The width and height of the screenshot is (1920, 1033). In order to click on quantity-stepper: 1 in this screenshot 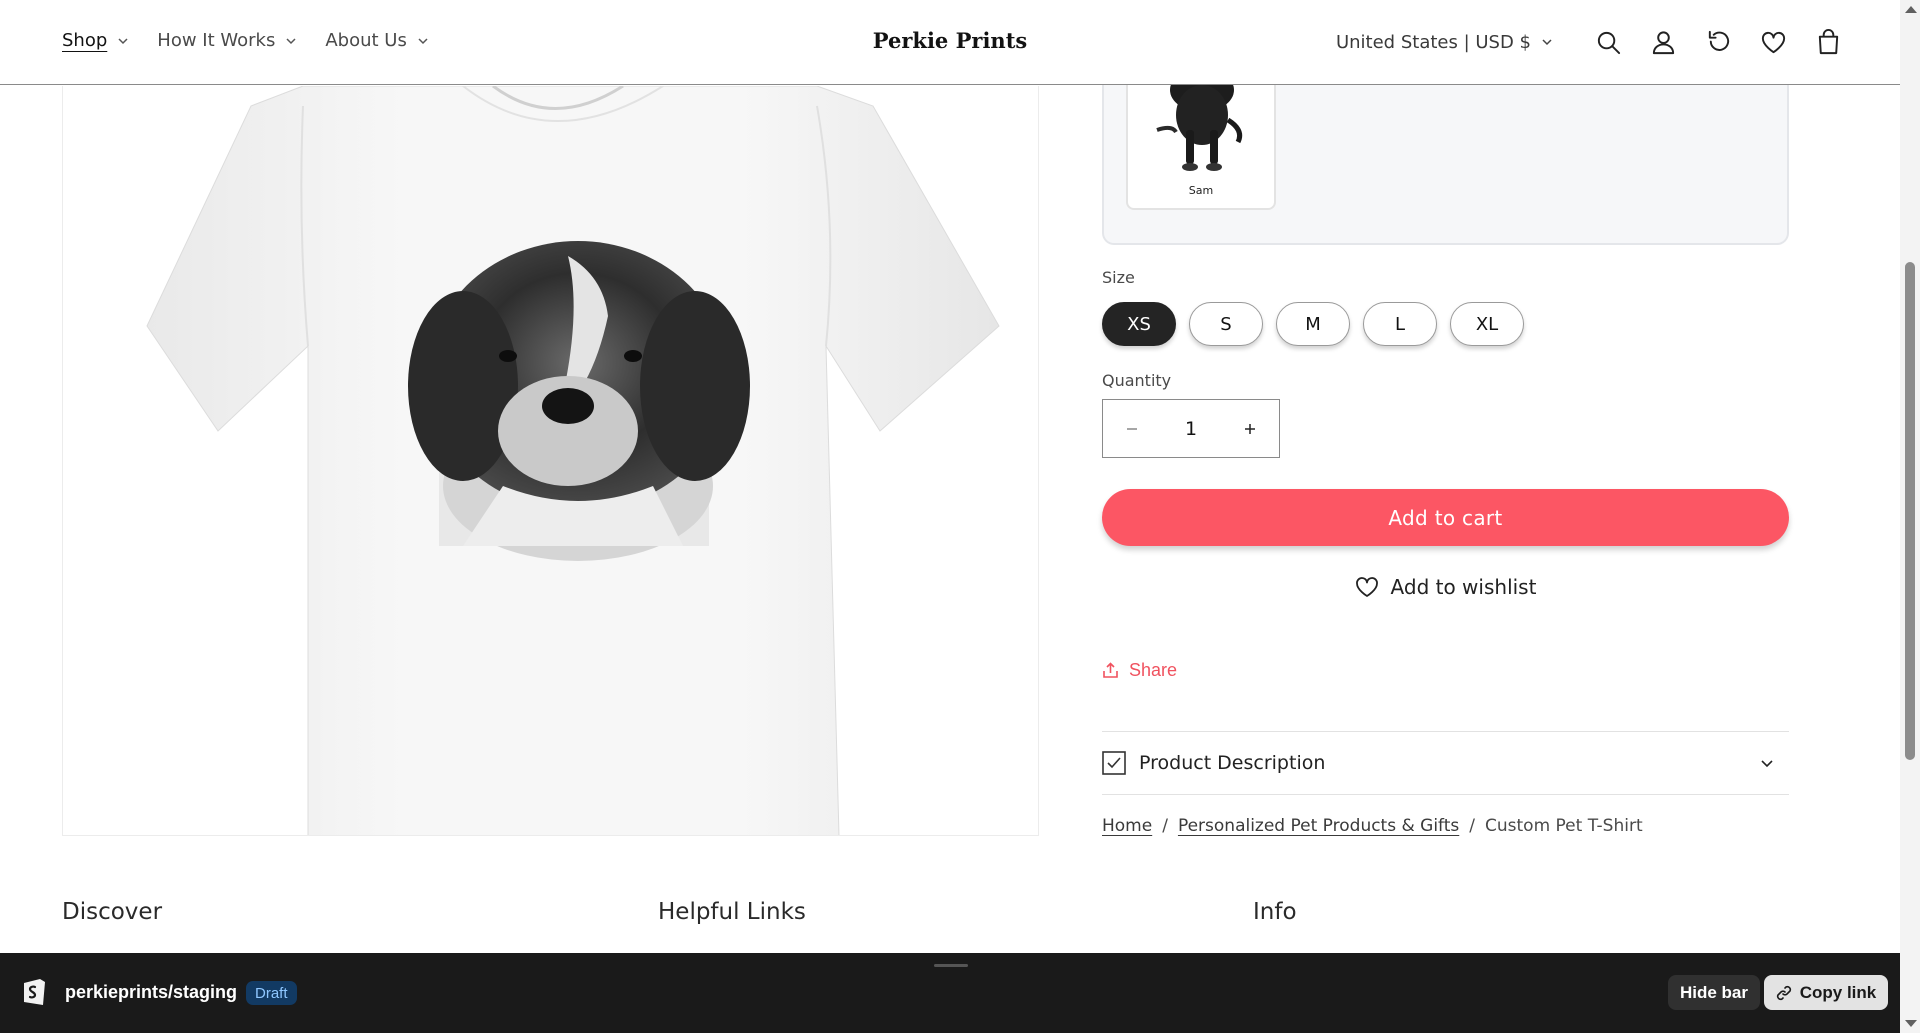, I will do `click(1191, 428)`.